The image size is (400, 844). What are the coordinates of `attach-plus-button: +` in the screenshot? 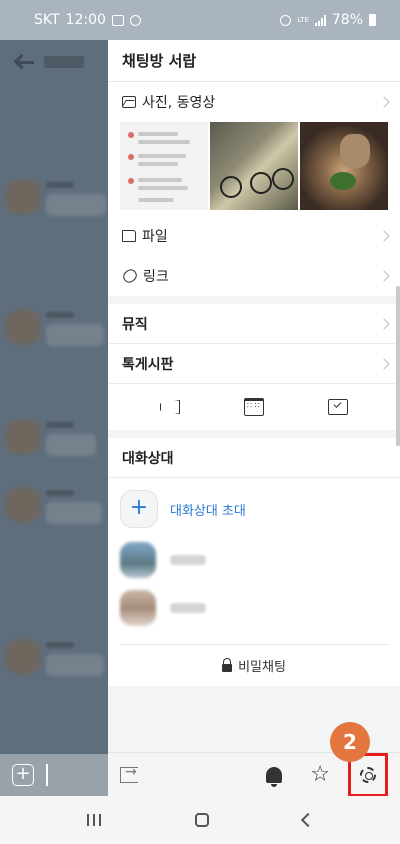 It's located at (23, 775).